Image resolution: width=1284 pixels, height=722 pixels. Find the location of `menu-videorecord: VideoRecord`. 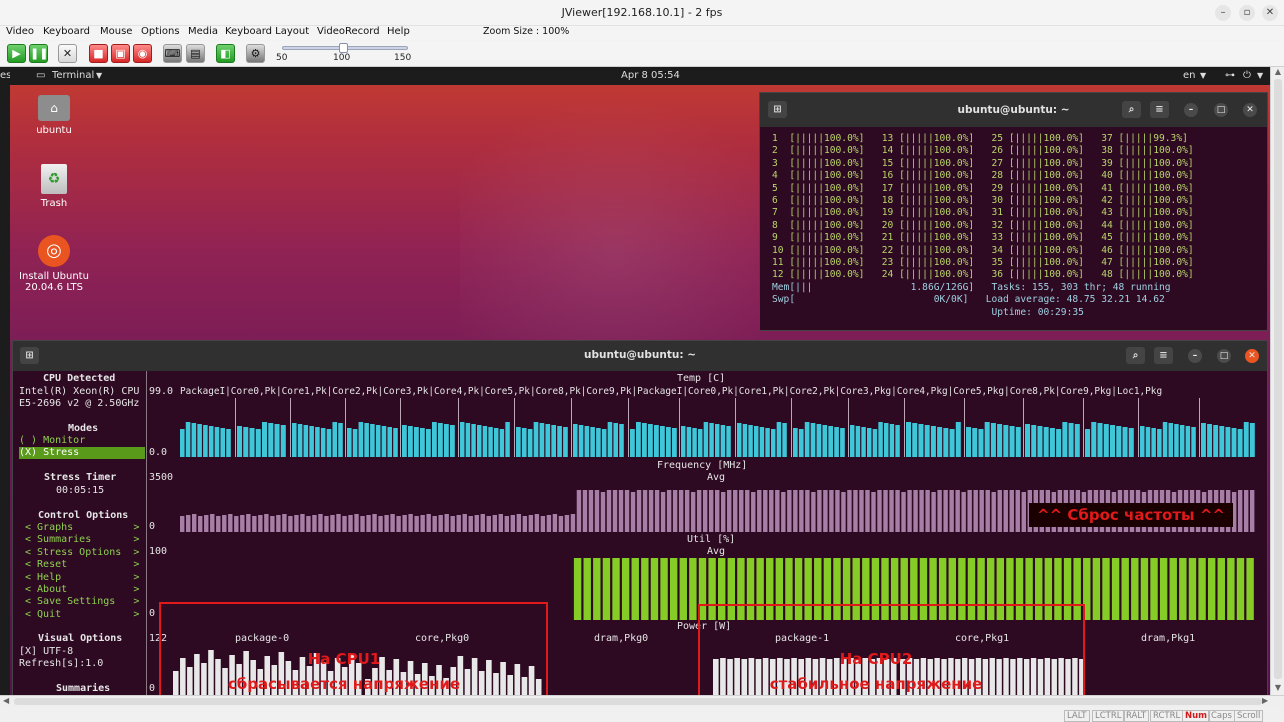

menu-videorecord: VideoRecord is located at coordinates (348, 31).